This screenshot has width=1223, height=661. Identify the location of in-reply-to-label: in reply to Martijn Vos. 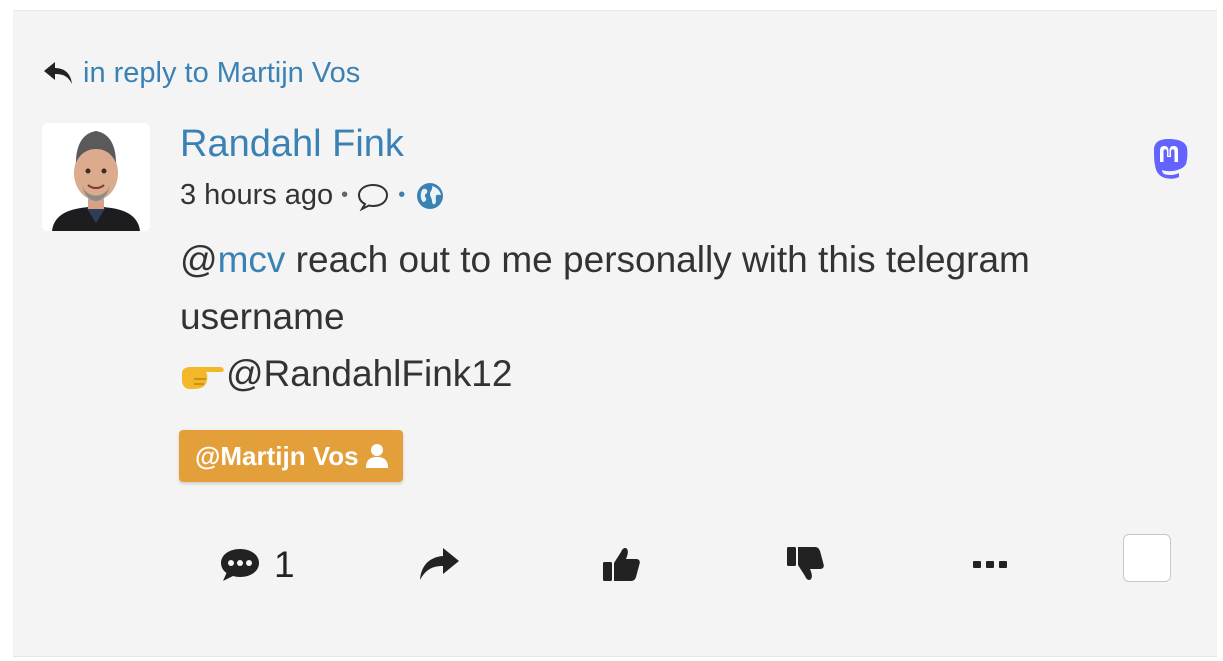
(222, 72).